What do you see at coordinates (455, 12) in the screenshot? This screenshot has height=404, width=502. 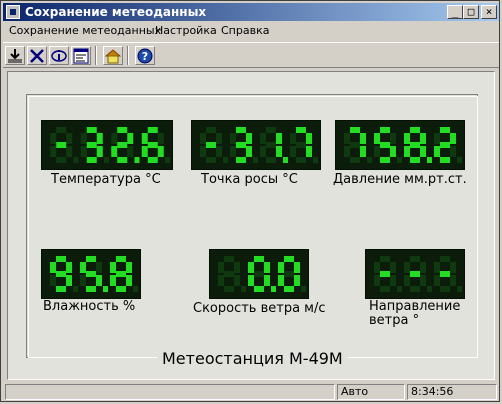 I see `minimize-button: _` at bounding box center [455, 12].